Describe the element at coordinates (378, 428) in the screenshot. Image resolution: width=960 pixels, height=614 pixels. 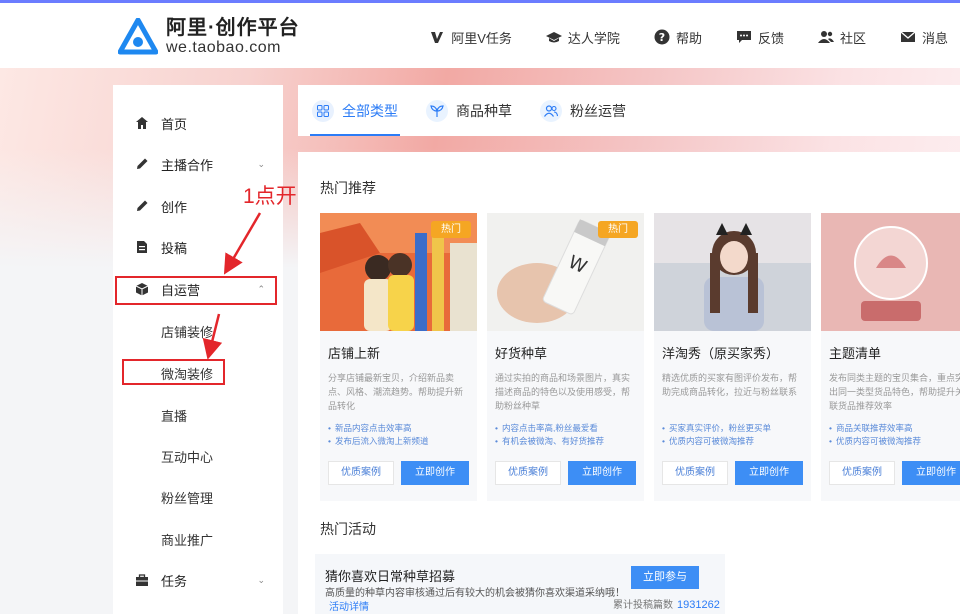
I see `card-bullet: 新品内容点击效率高` at that location.